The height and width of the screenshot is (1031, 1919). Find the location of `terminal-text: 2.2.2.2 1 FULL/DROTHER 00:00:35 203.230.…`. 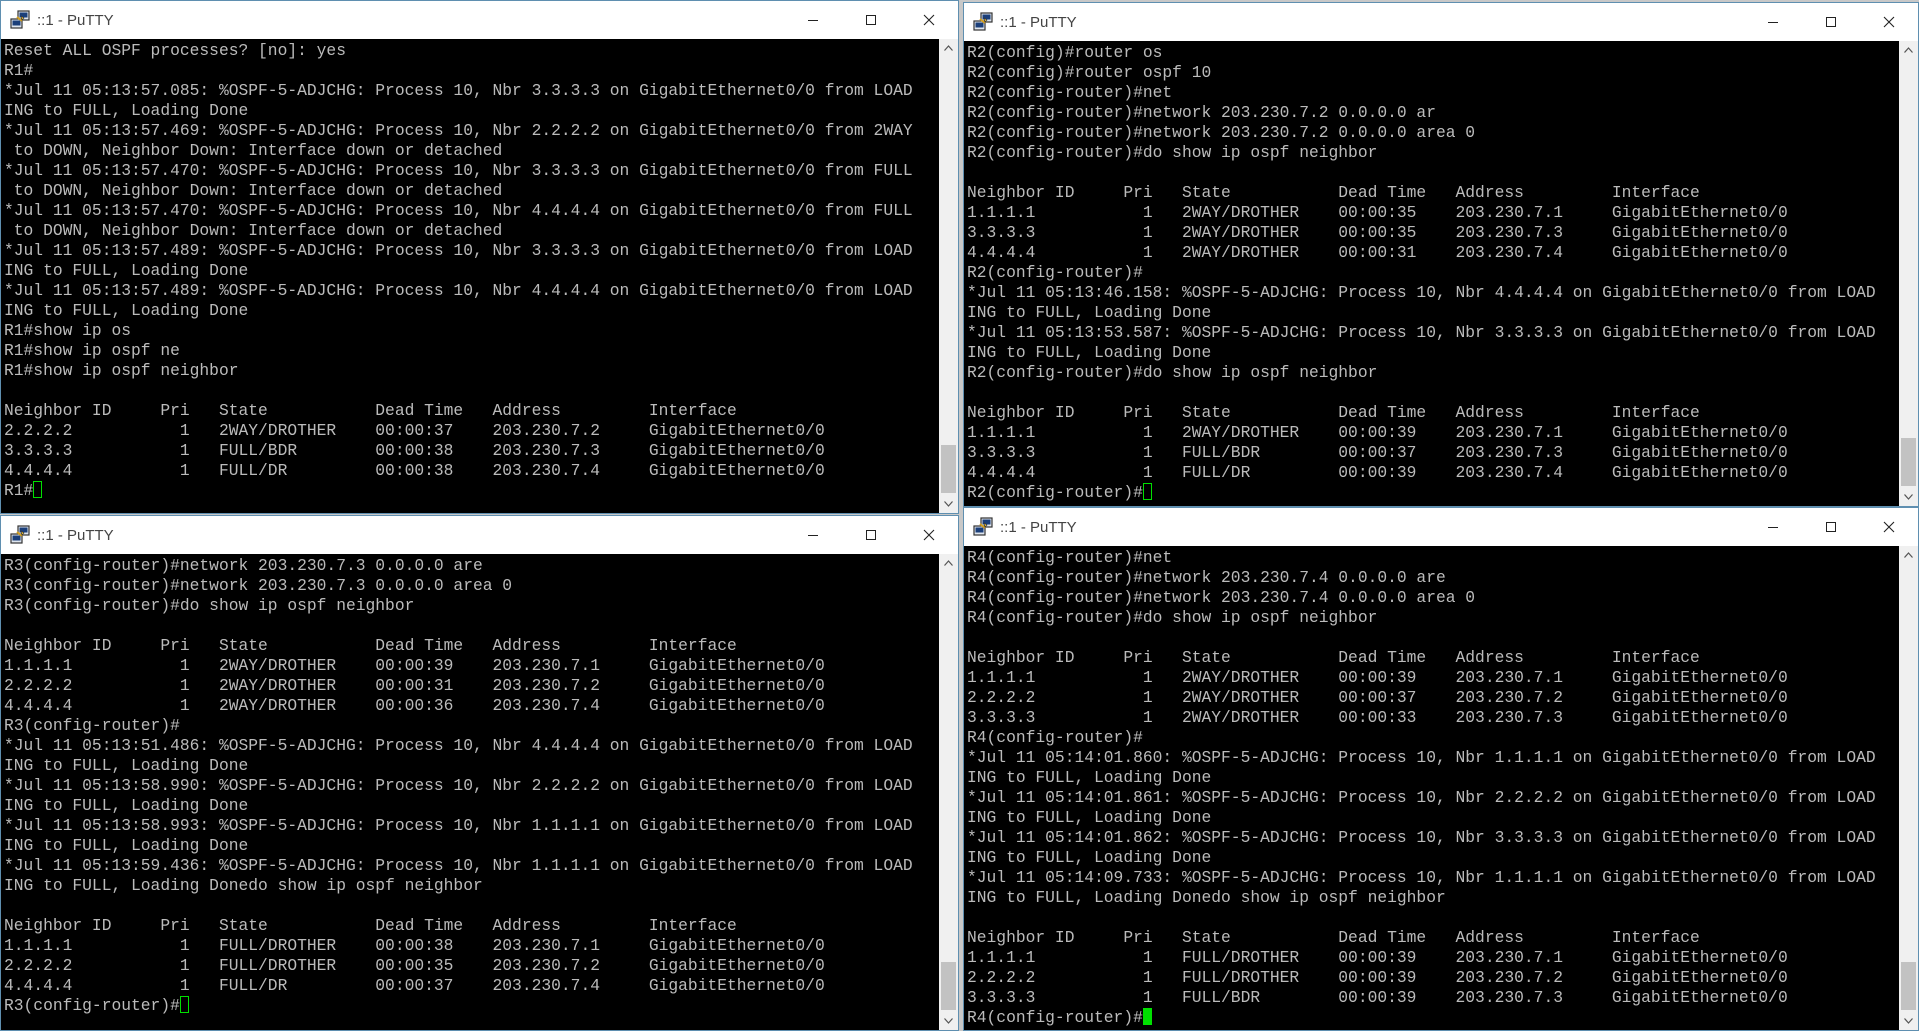

terminal-text: 2.2.2.2 1 FULL/DROTHER 00:00:35 203.230.… is located at coordinates (414, 965).